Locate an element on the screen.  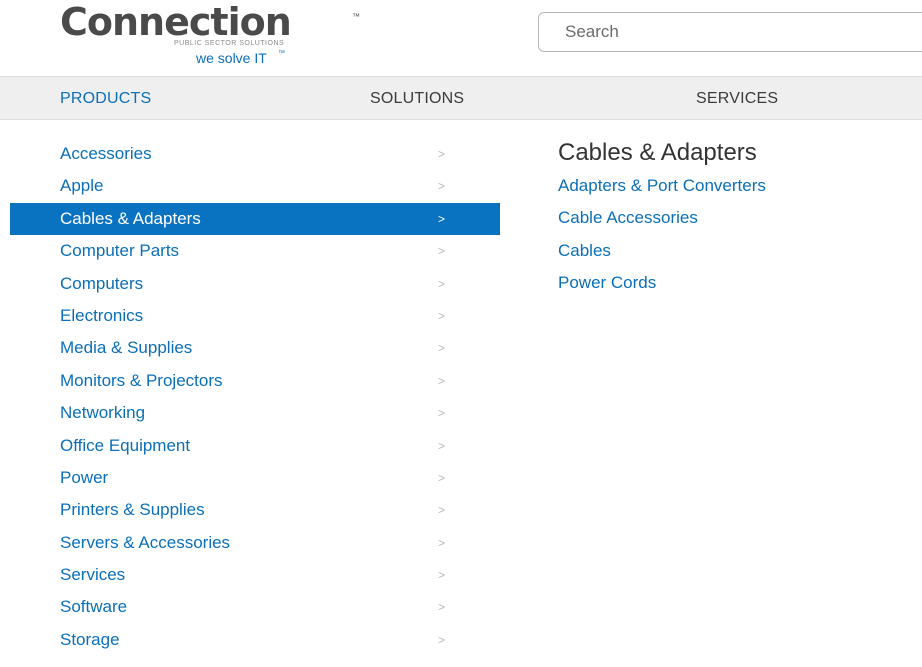
category-item: Computer Parts > is located at coordinates (255, 251).